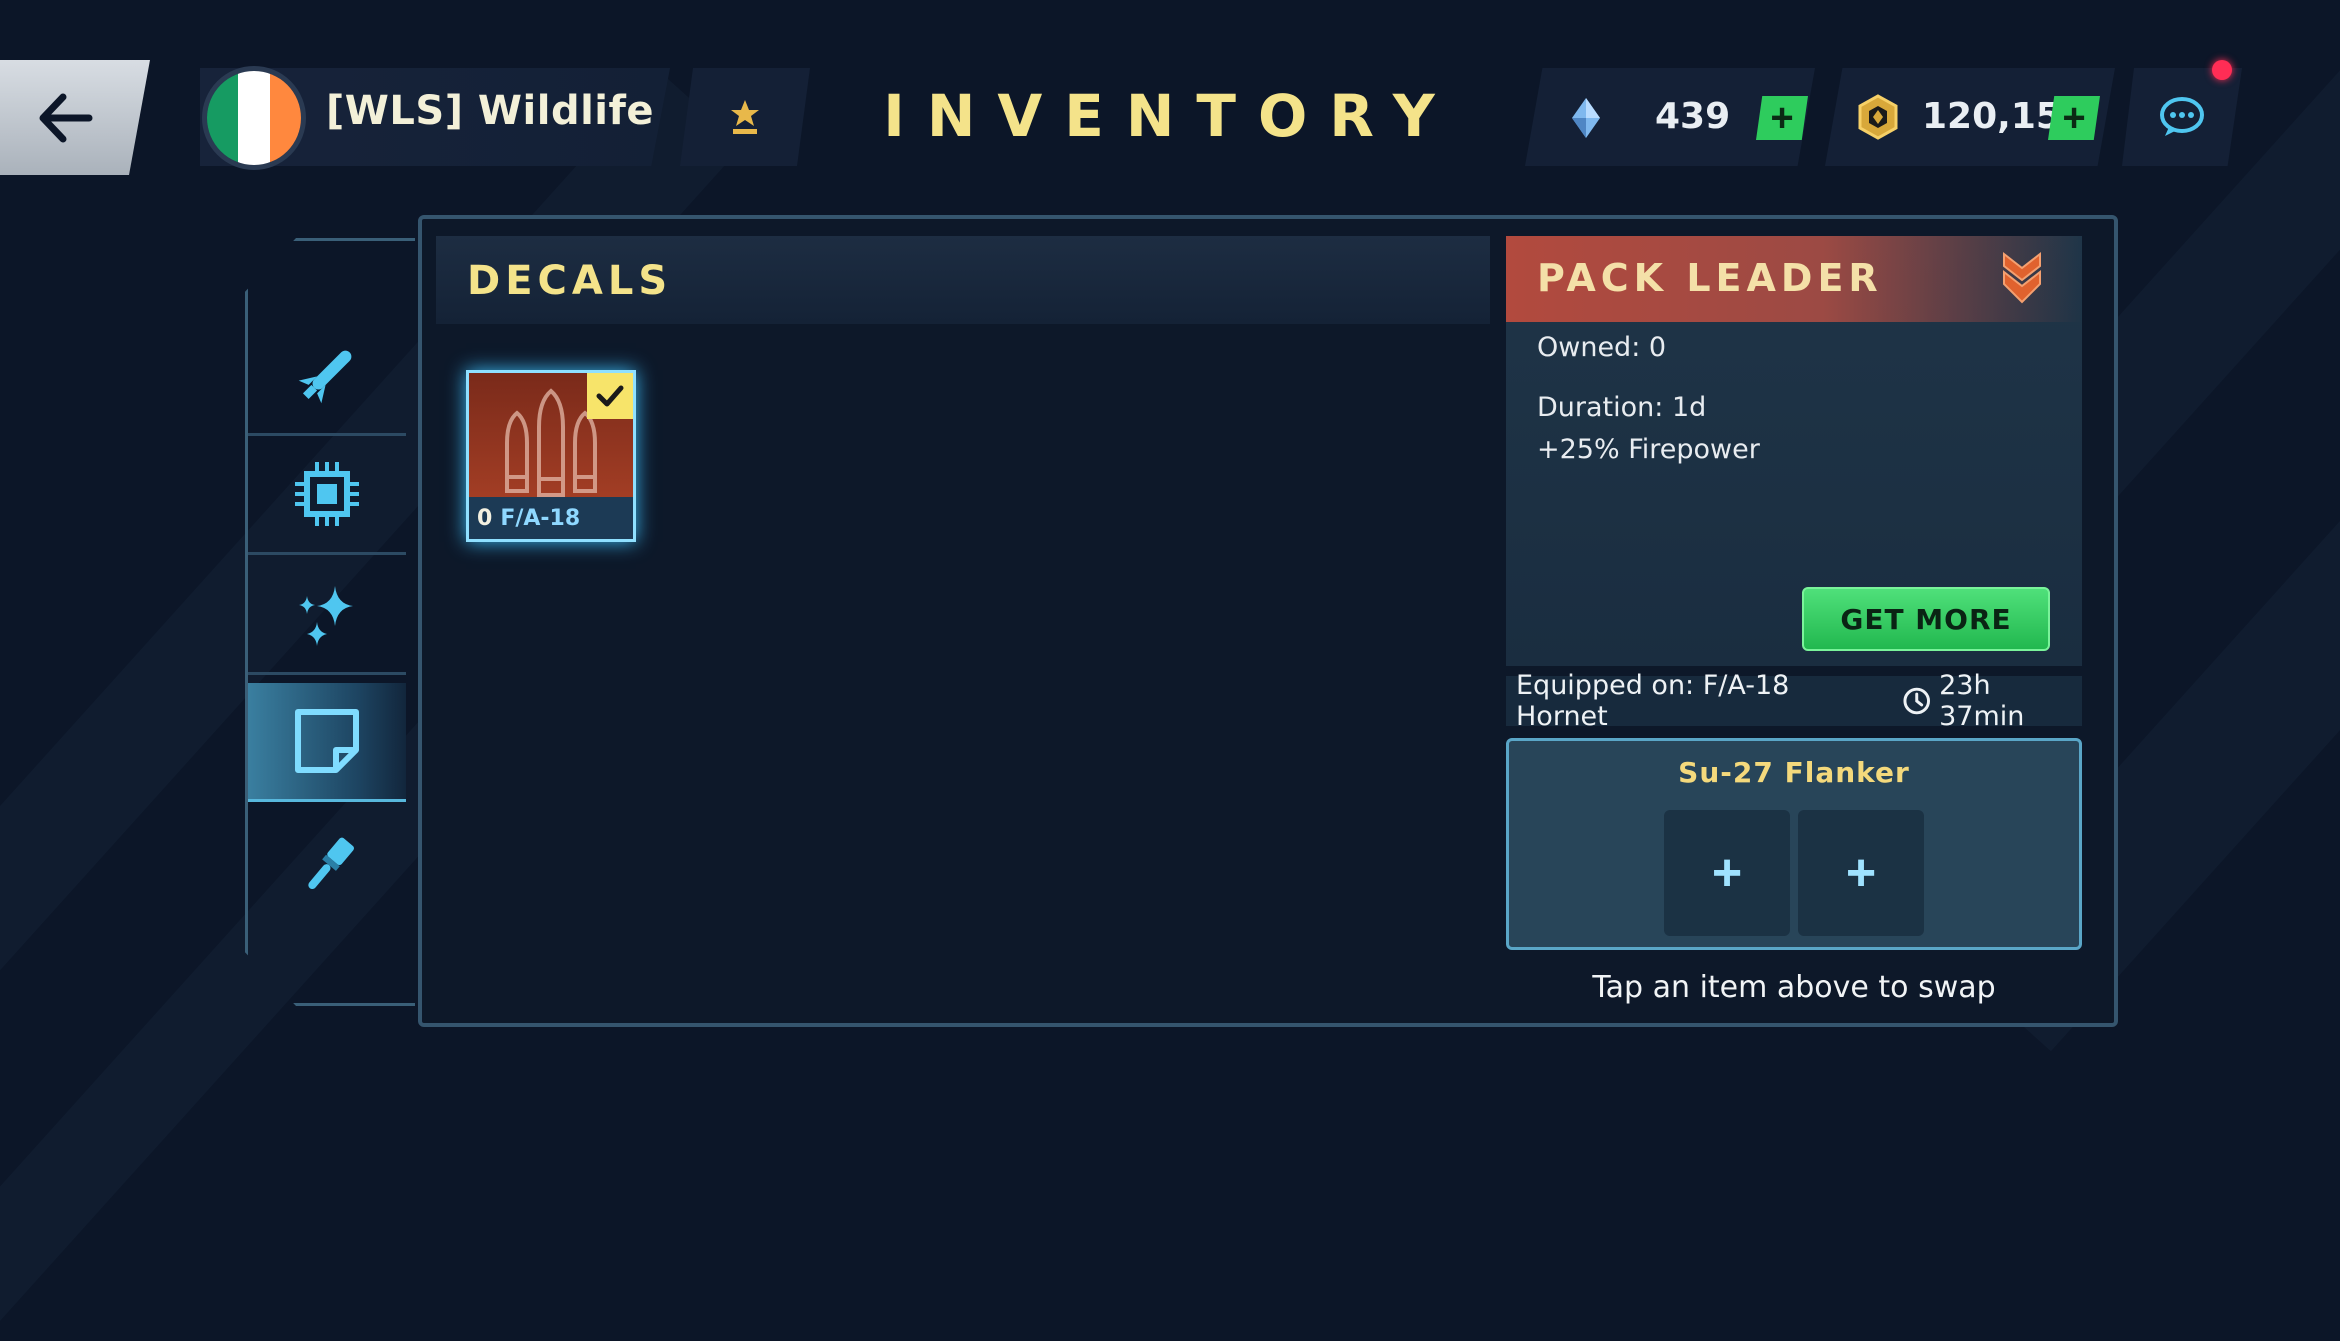 This screenshot has height=1341, width=2340. Describe the element at coordinates (570, 281) in the screenshot. I see `section-title: DECALS` at that location.